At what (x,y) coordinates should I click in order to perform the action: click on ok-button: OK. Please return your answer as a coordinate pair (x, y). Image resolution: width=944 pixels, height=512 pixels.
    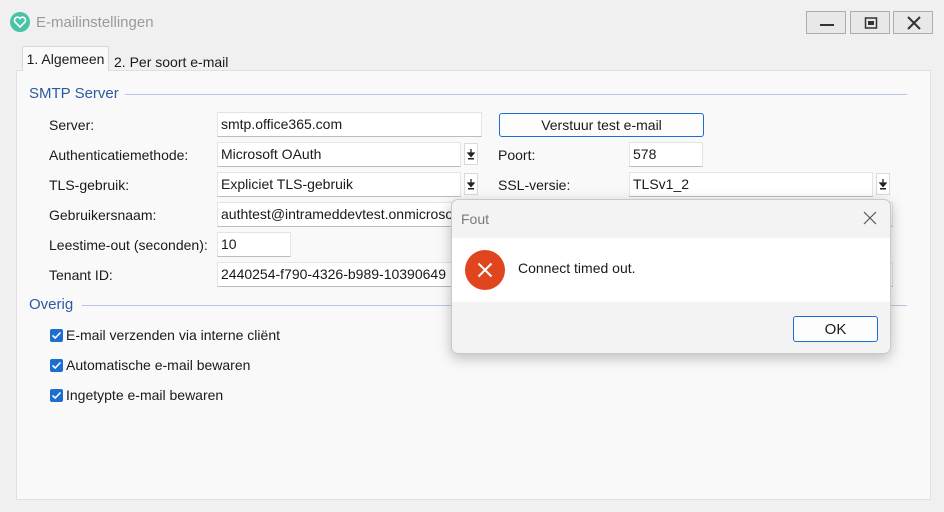
    Looking at the image, I should click on (835, 329).